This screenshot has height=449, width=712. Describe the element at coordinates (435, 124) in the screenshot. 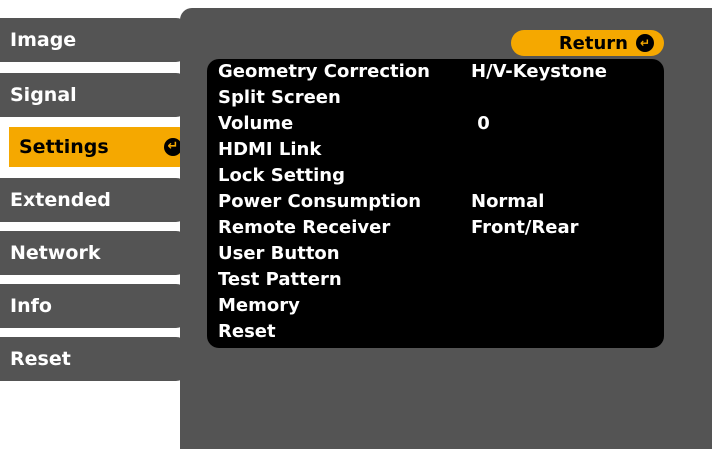

I see `menu-item-volume: Volume 0` at that location.